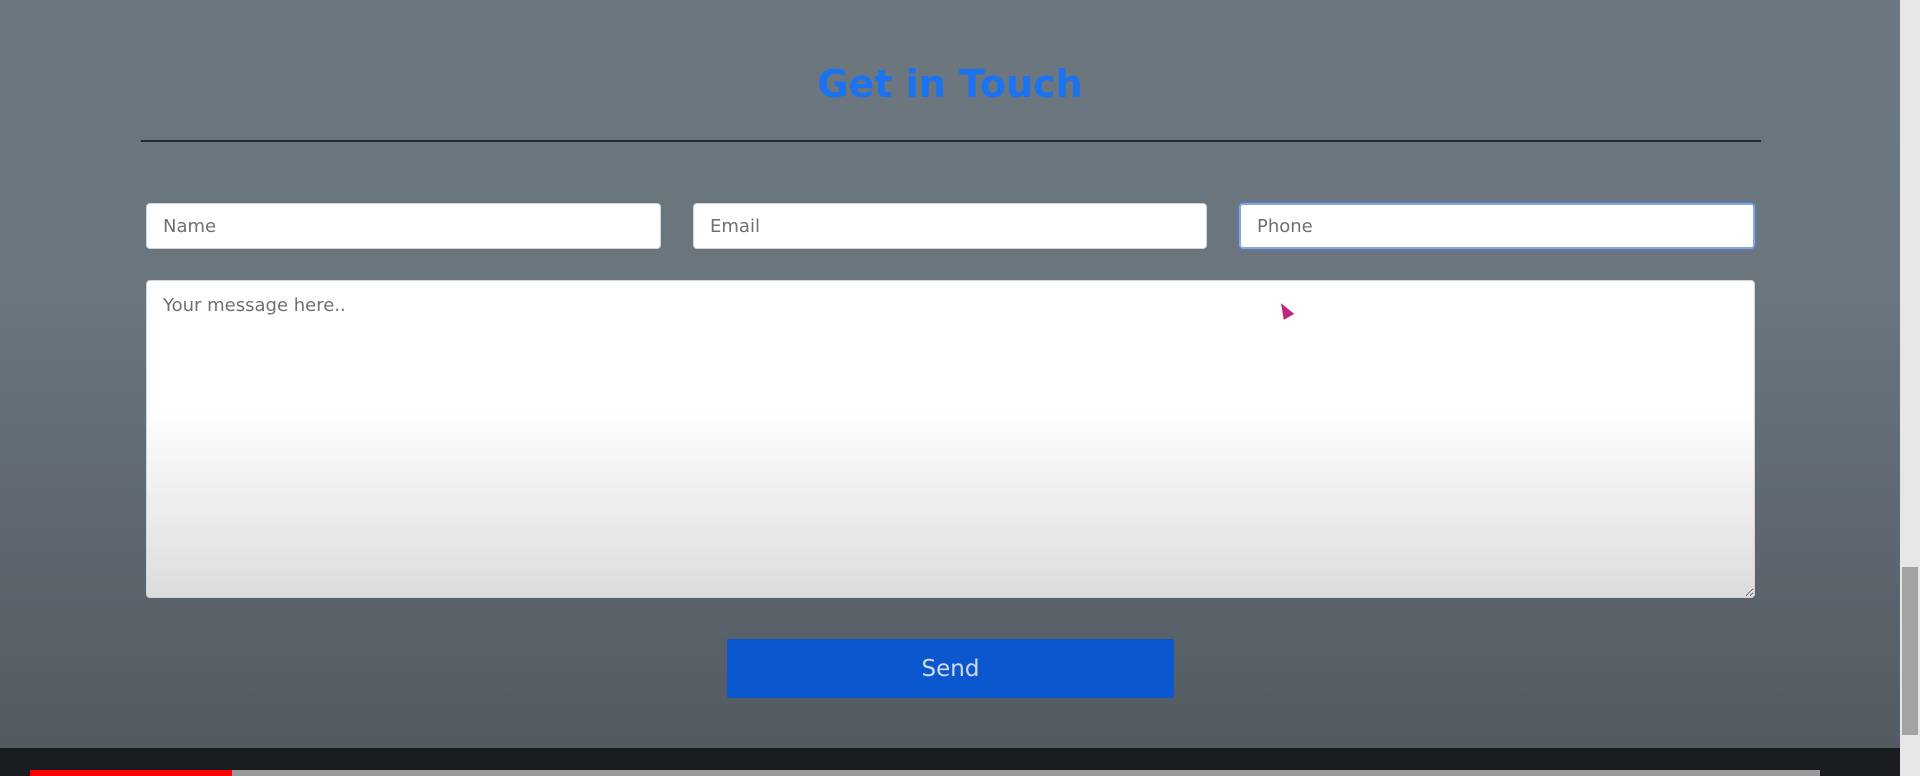  Describe the element at coordinates (1910, 651) in the screenshot. I see `scrollbar-thumb` at that location.